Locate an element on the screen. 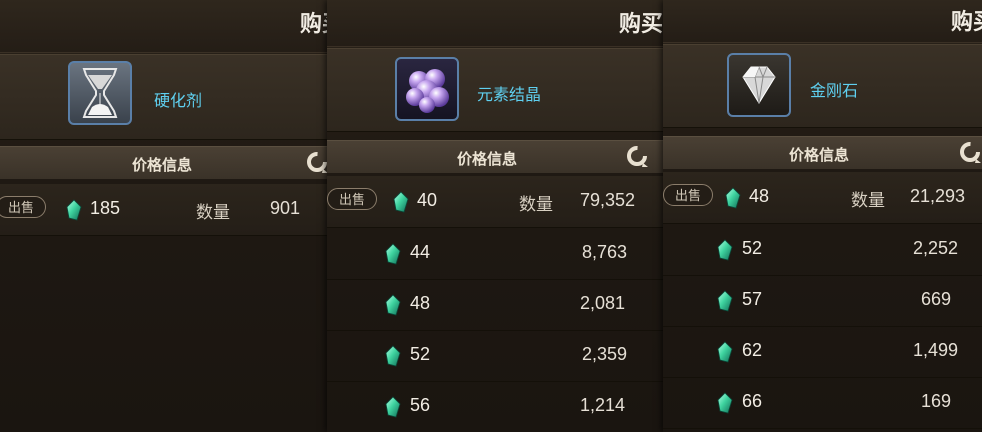  order-row: 出售 40 数量 79,352 is located at coordinates (495, 202).